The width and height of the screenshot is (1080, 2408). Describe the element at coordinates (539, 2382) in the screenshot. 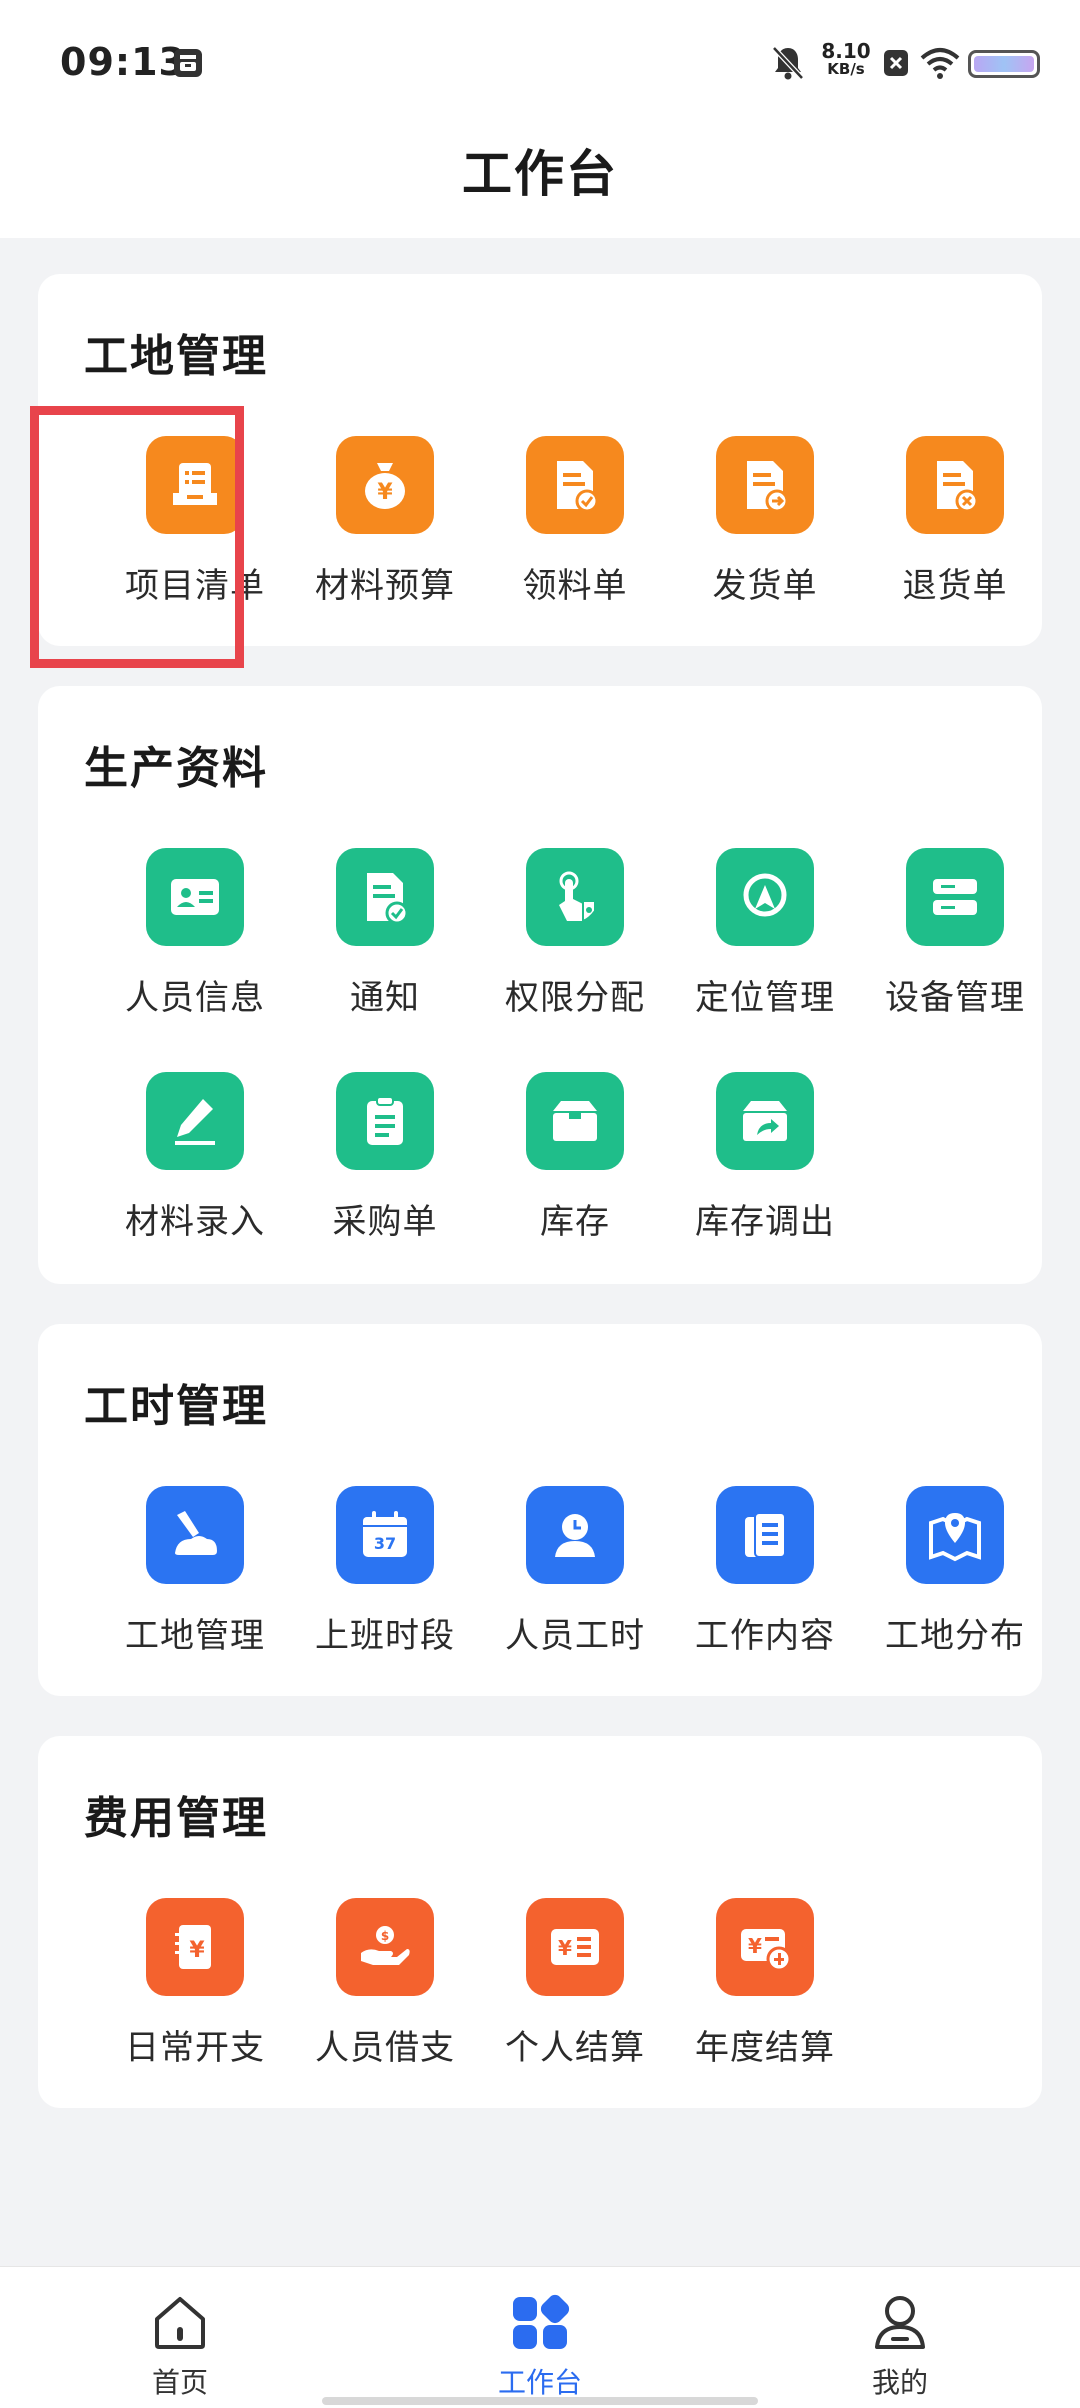

I see `tab-label: 工作台` at that location.